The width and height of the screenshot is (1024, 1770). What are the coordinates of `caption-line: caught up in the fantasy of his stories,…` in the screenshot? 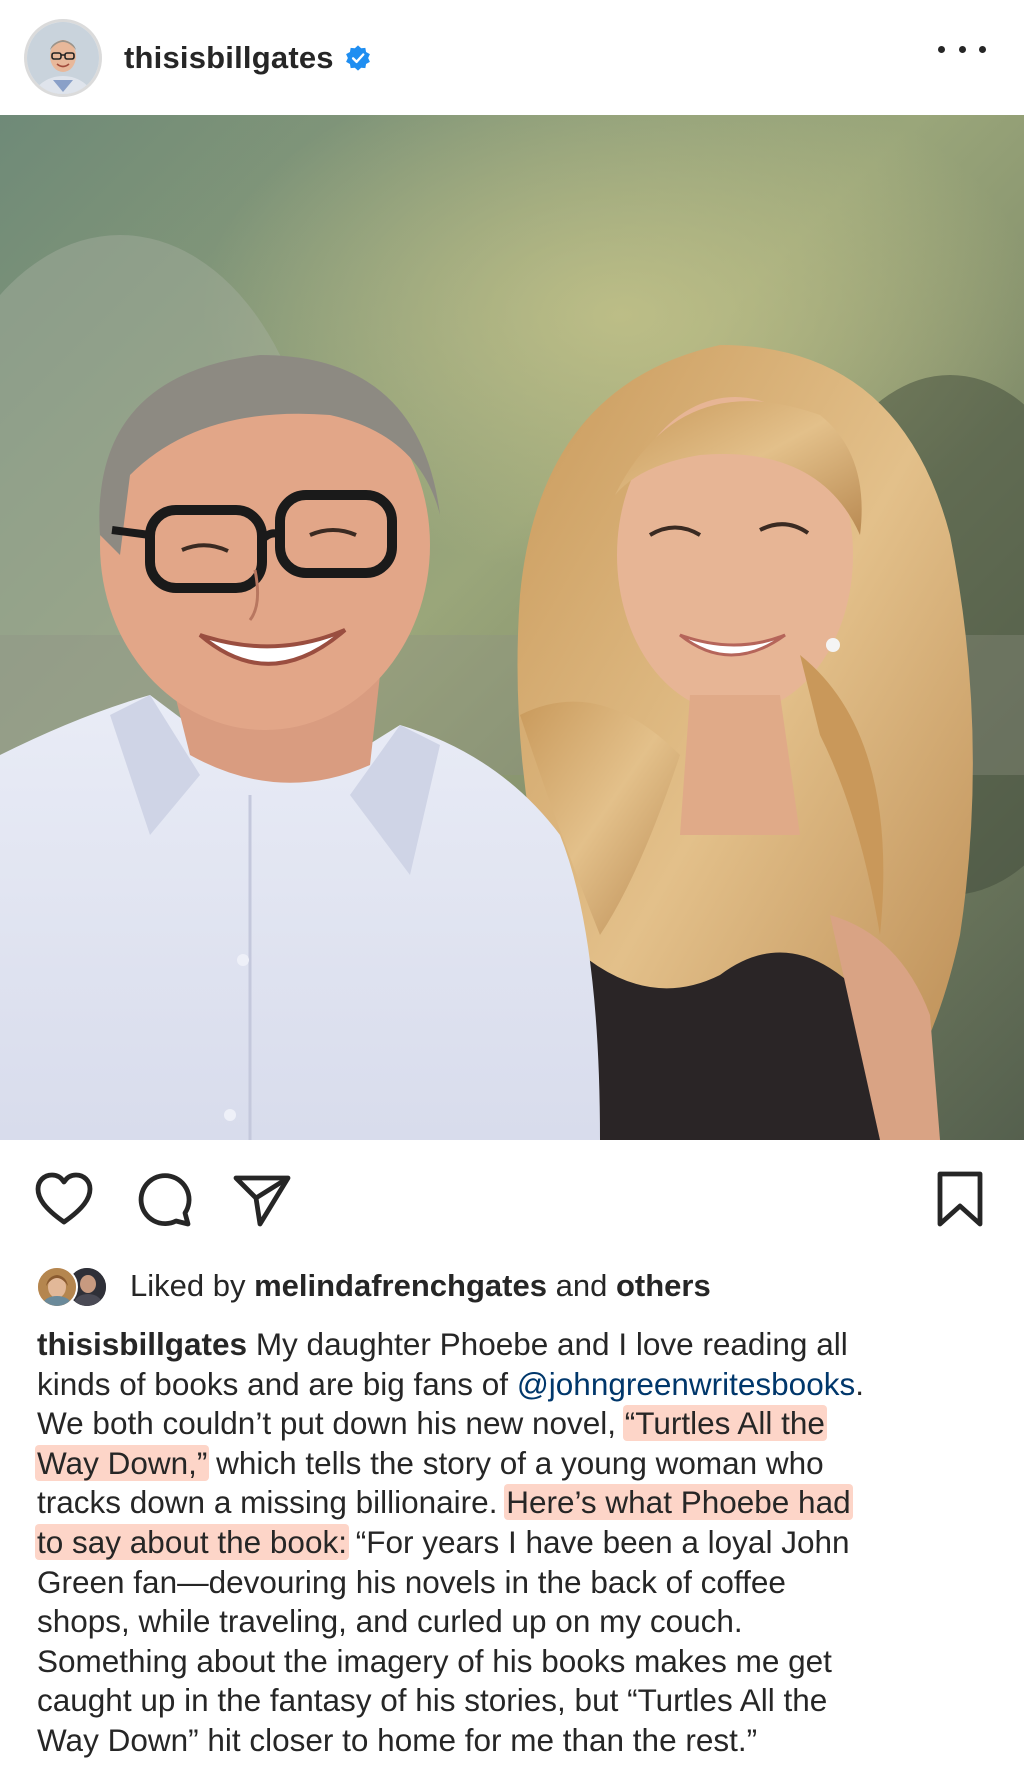 It's located at (432, 1700).